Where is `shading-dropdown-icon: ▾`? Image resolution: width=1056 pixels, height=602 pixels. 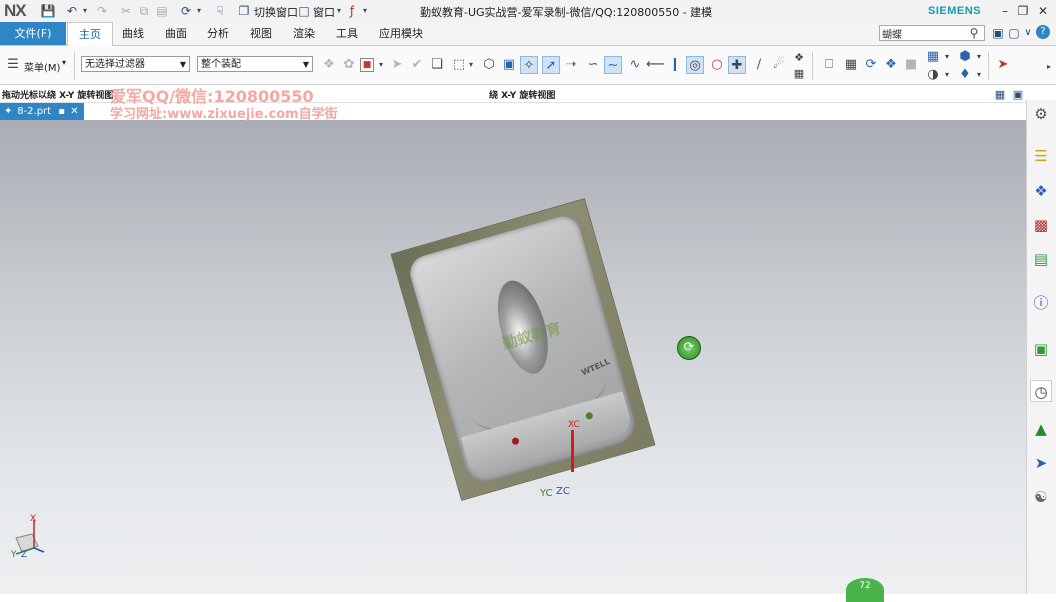
shading-dropdown-icon: ▾ is located at coordinates (947, 75).